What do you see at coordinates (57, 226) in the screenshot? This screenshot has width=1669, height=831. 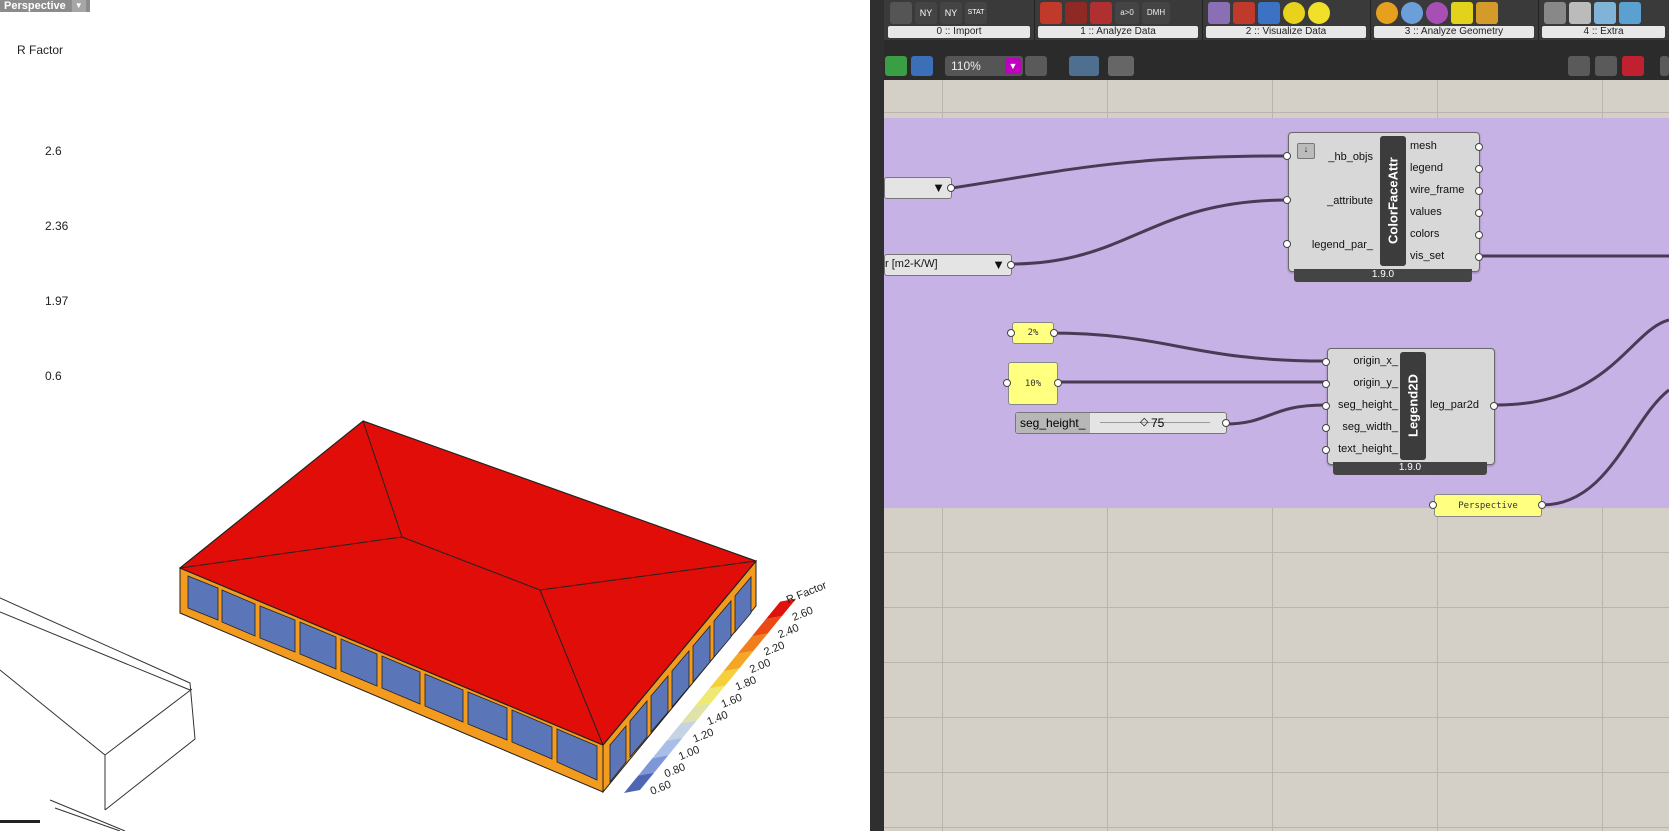 I see `legend-value: 2.36` at bounding box center [57, 226].